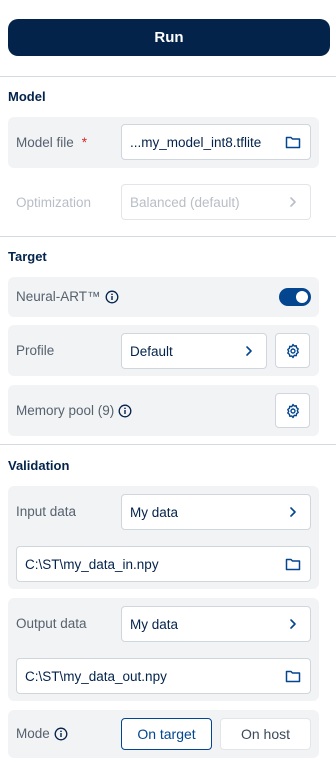  I want to click on model-file-row: Model file * ...my_model_int8.tflite, so click(163, 142).